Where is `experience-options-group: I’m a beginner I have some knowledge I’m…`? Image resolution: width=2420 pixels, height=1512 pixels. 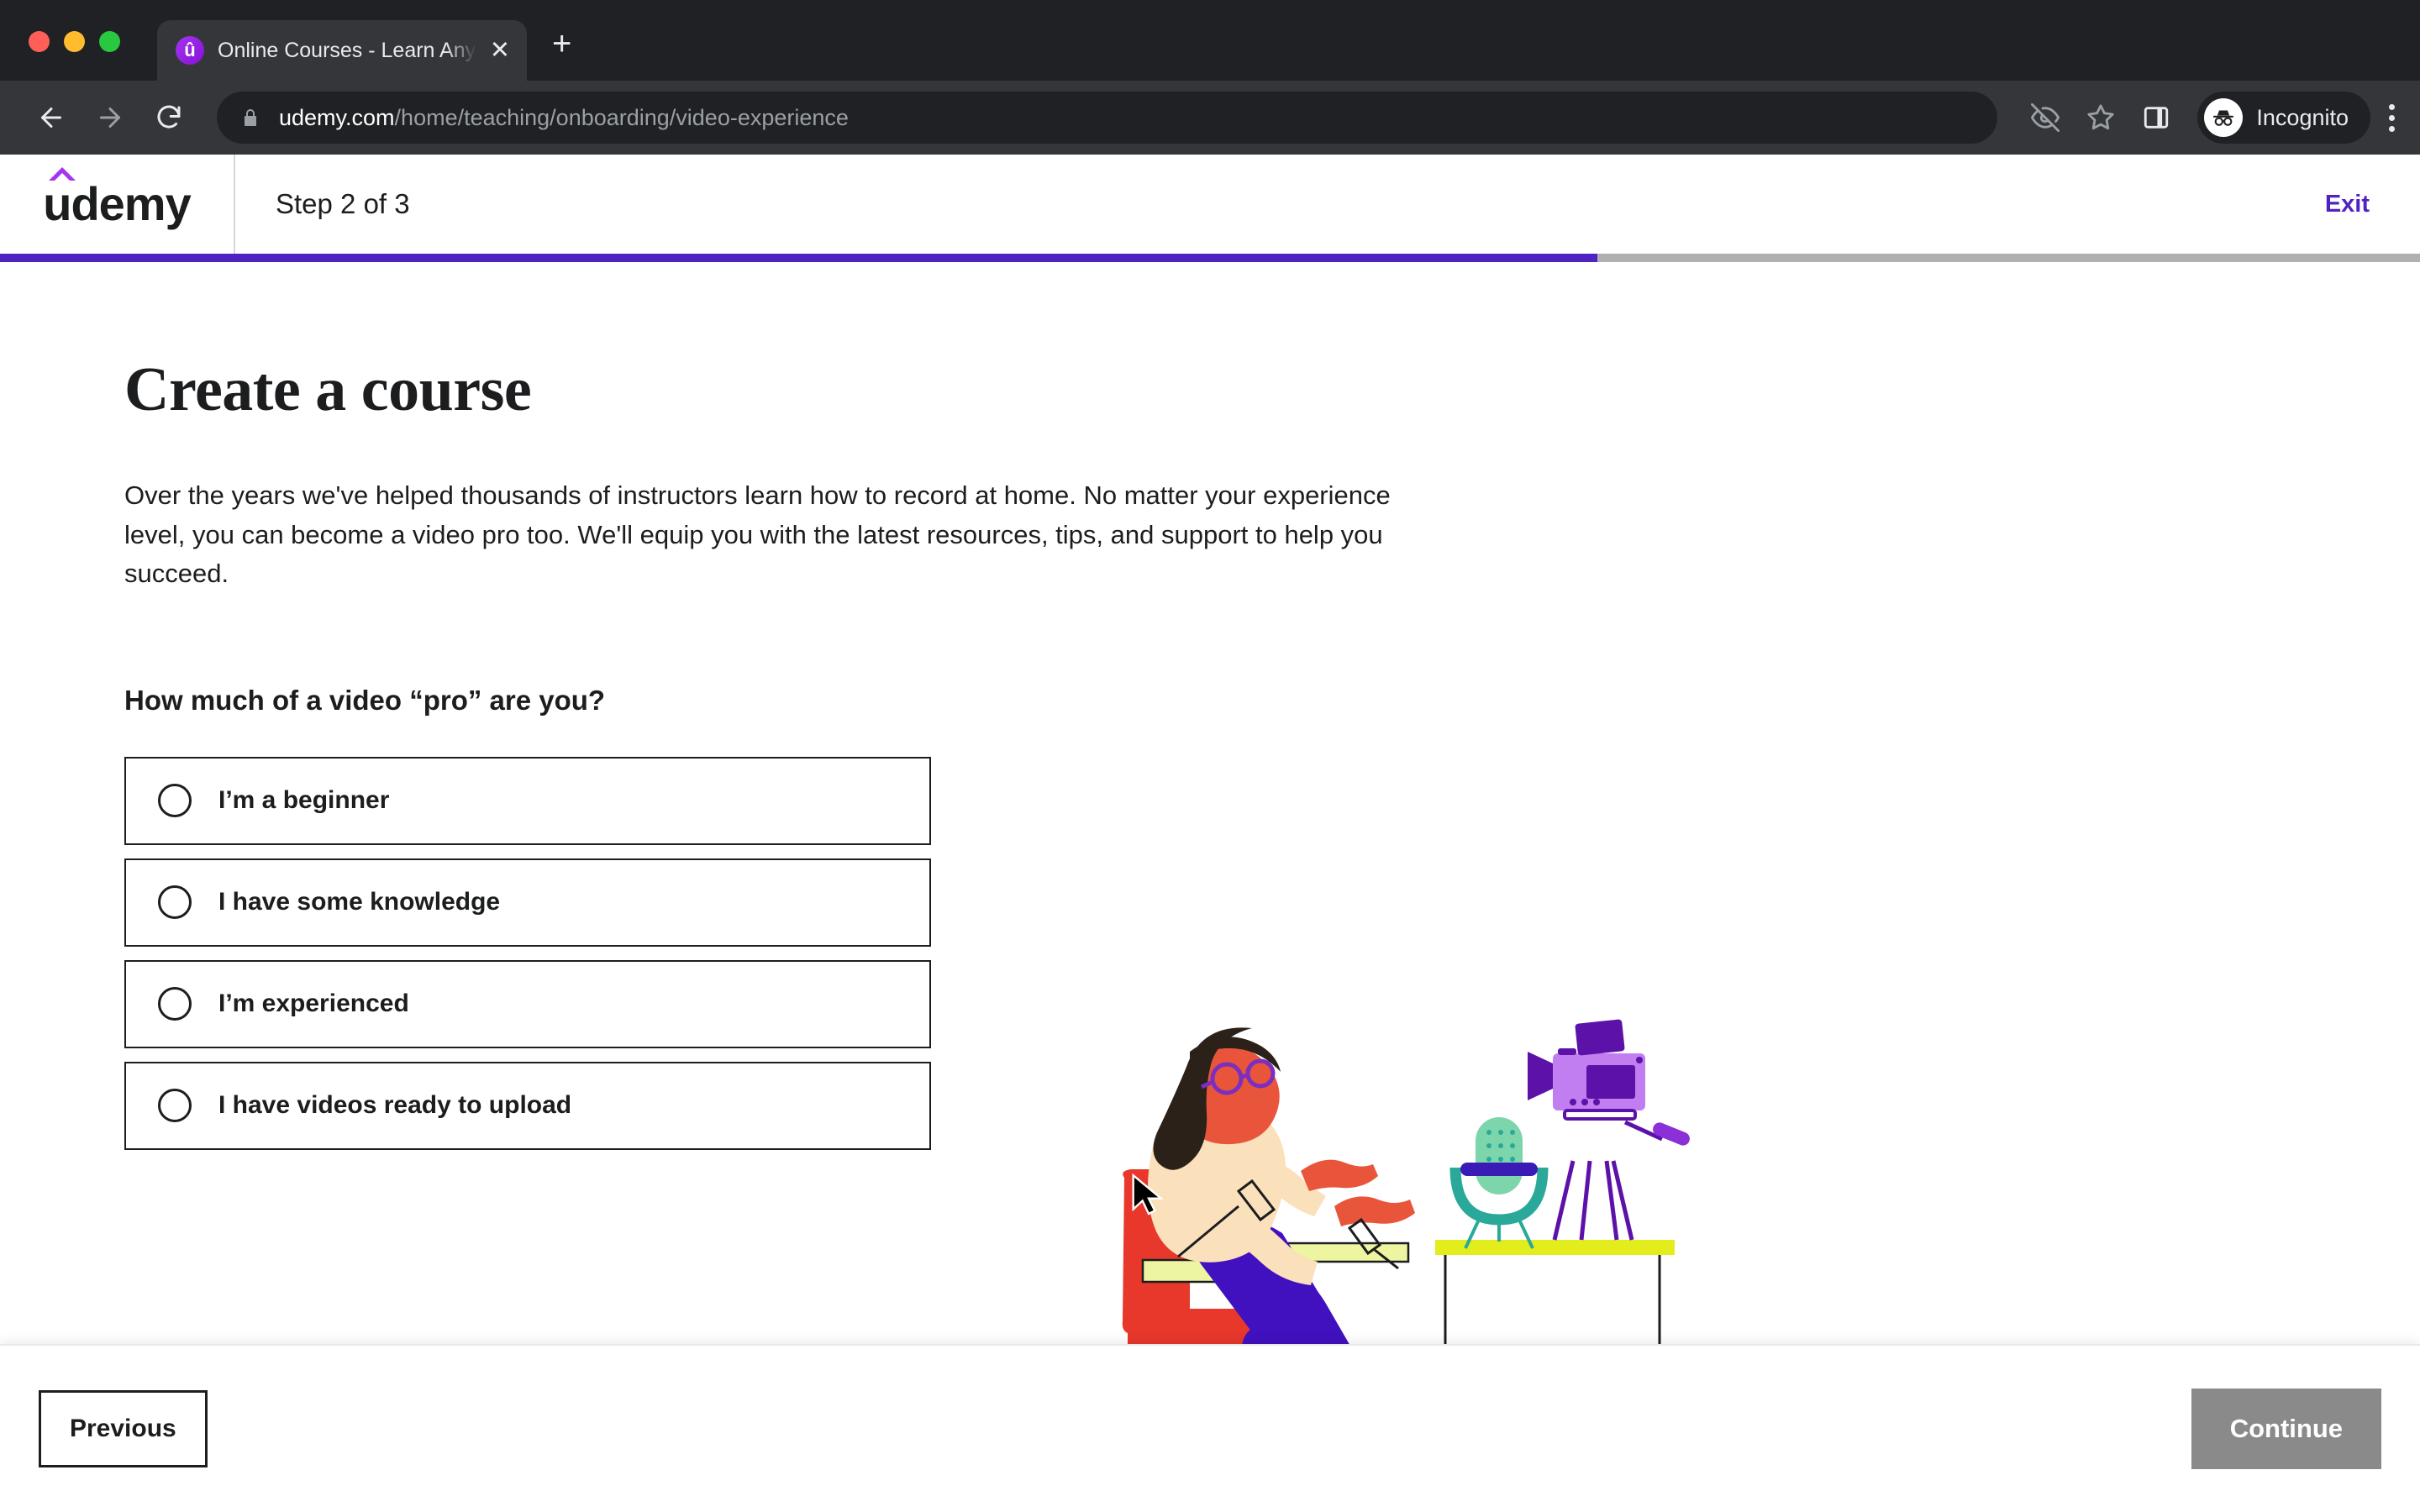 experience-options-group: I’m a beginner I have some knowledge I’m… is located at coordinates (527, 953).